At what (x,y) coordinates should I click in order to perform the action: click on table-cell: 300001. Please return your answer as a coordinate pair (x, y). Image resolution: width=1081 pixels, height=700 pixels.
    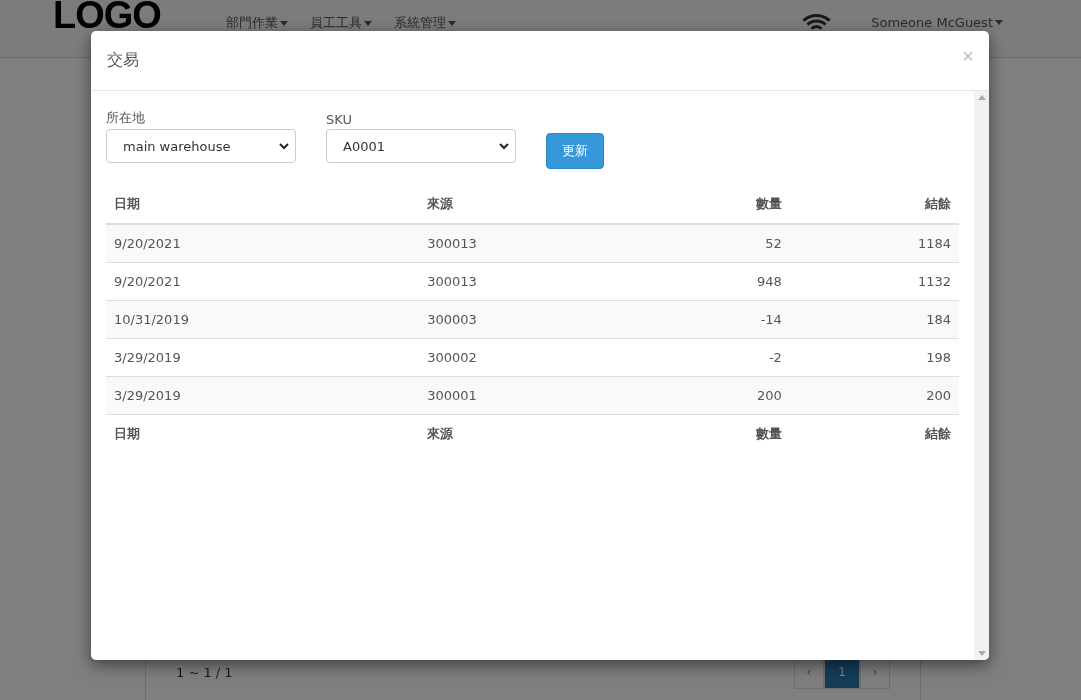
    Looking at the image, I should click on (532, 395).